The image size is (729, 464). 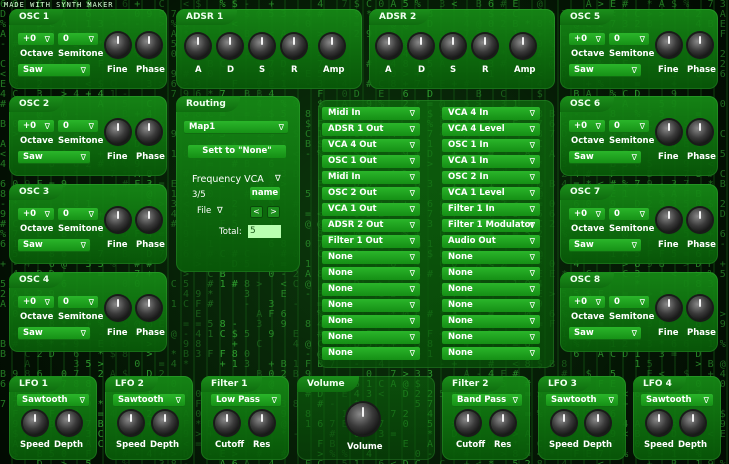 I want to click on route-select: OSC 2 Out ∇, so click(x=371, y=193).